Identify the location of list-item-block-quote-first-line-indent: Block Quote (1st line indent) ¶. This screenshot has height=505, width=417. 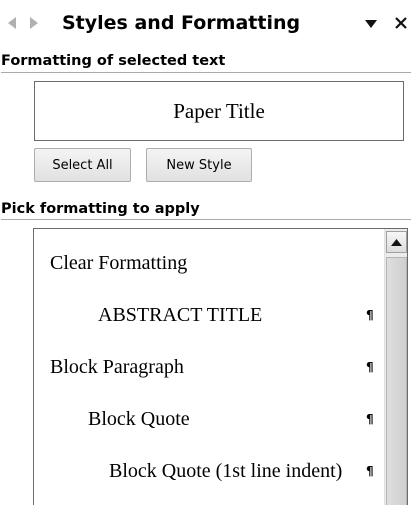
(205, 471).